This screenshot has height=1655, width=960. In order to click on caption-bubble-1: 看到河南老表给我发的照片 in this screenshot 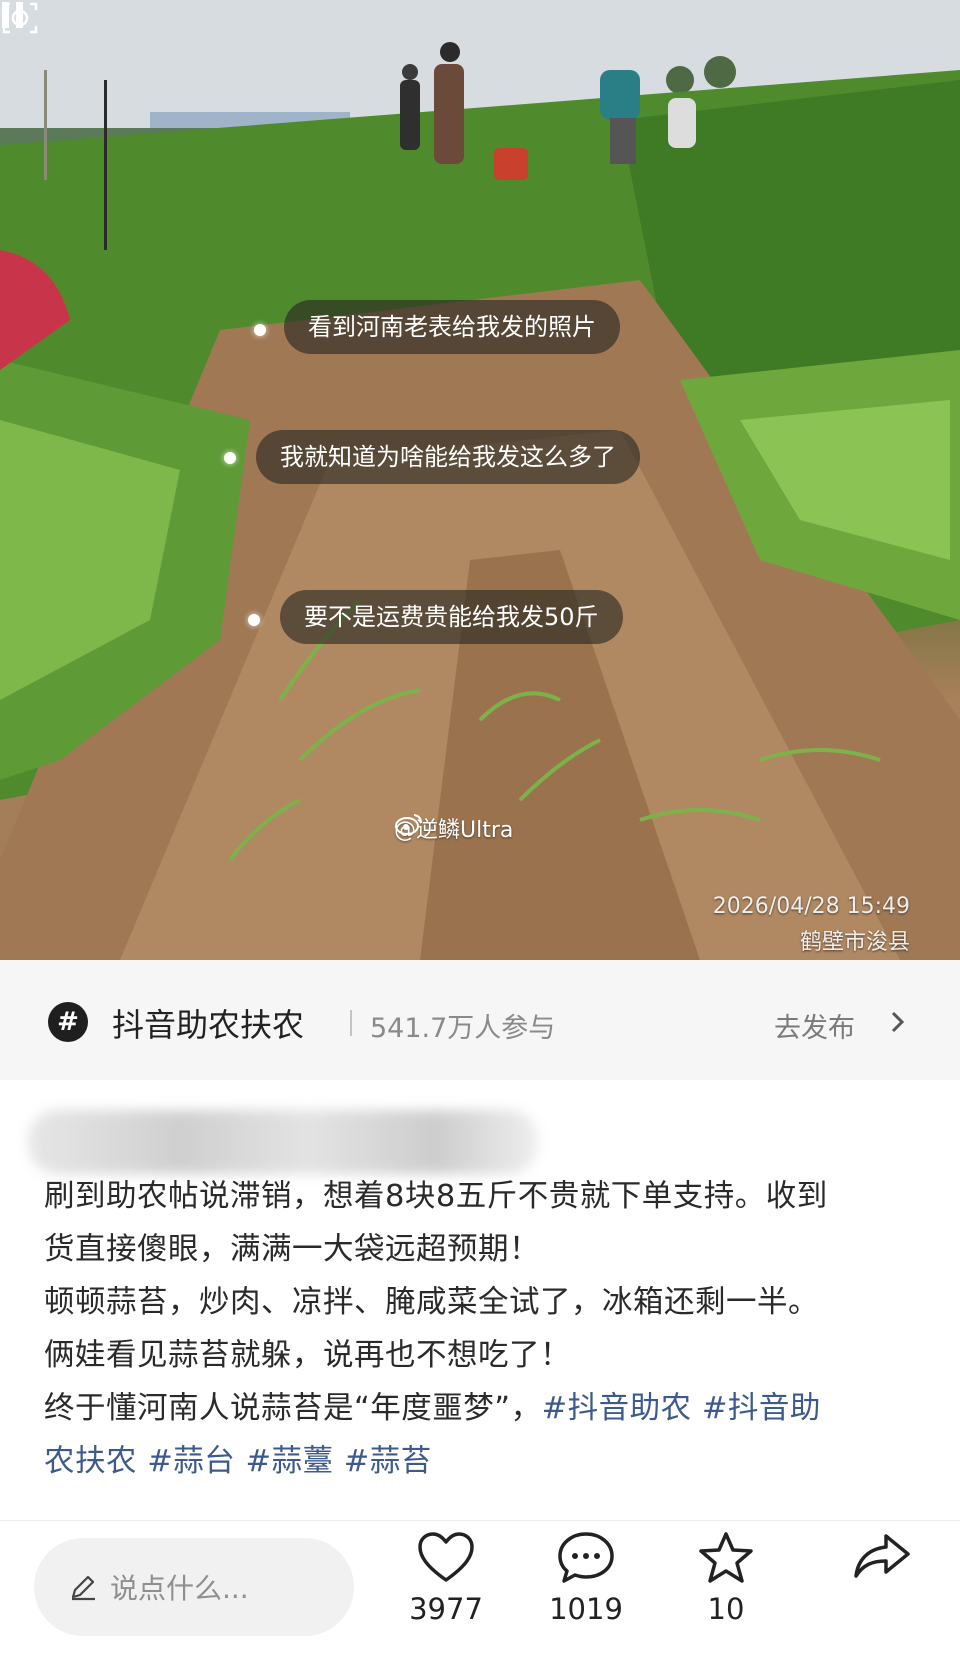, I will do `click(452, 327)`.